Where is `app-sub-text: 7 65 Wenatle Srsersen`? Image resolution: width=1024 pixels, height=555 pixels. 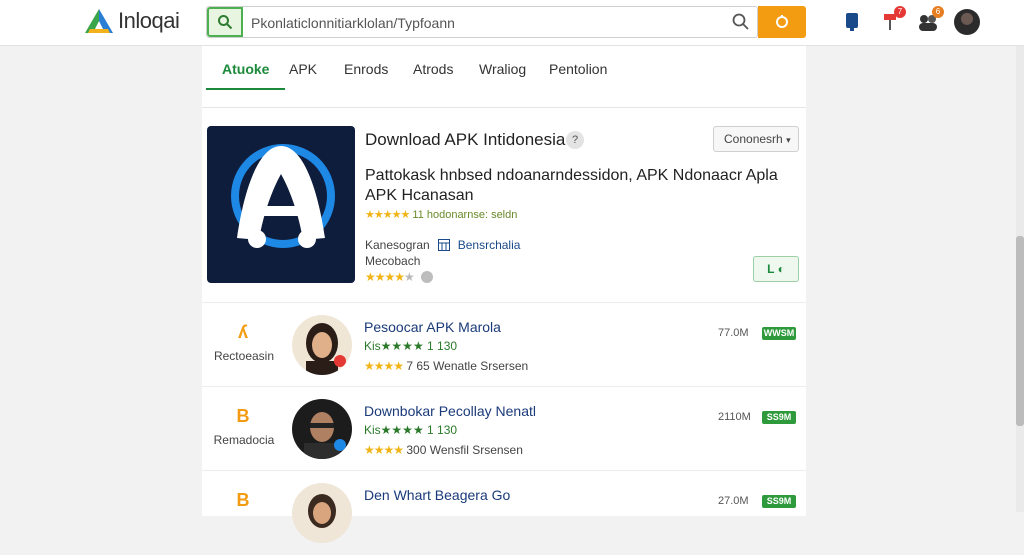 app-sub-text: 7 65 Wenatle Srsersen is located at coordinates (467, 366).